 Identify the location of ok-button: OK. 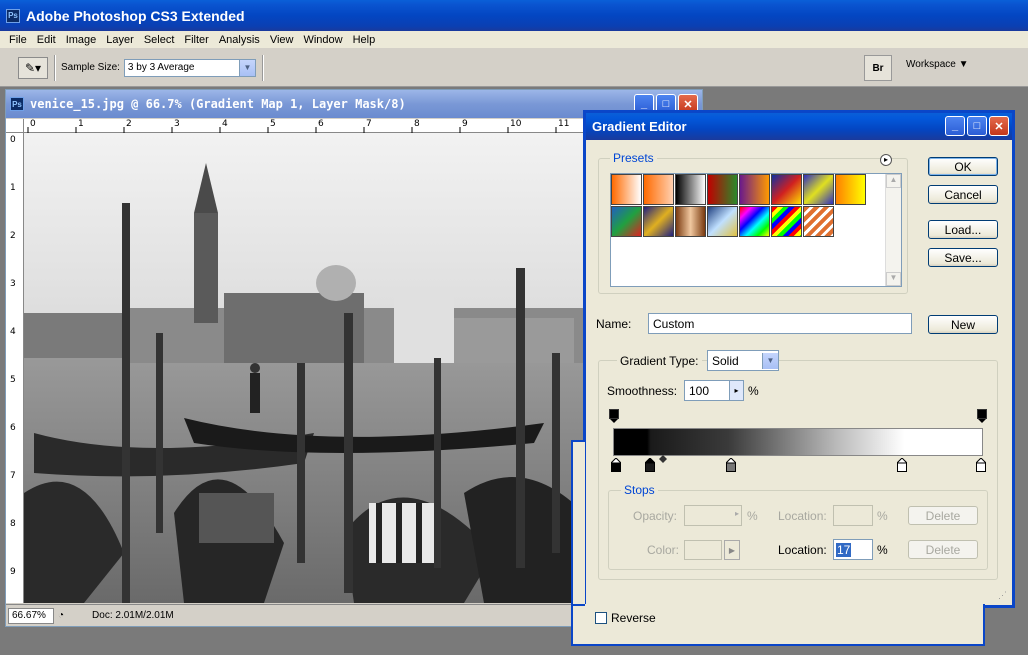
(963, 166).